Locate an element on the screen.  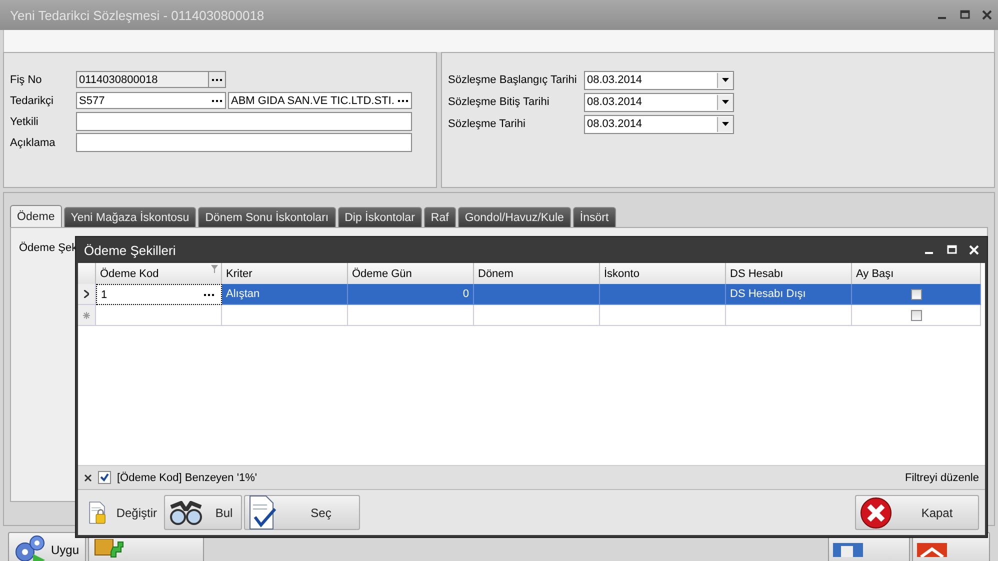
column-header: Ödeme Gün is located at coordinates (411, 274).